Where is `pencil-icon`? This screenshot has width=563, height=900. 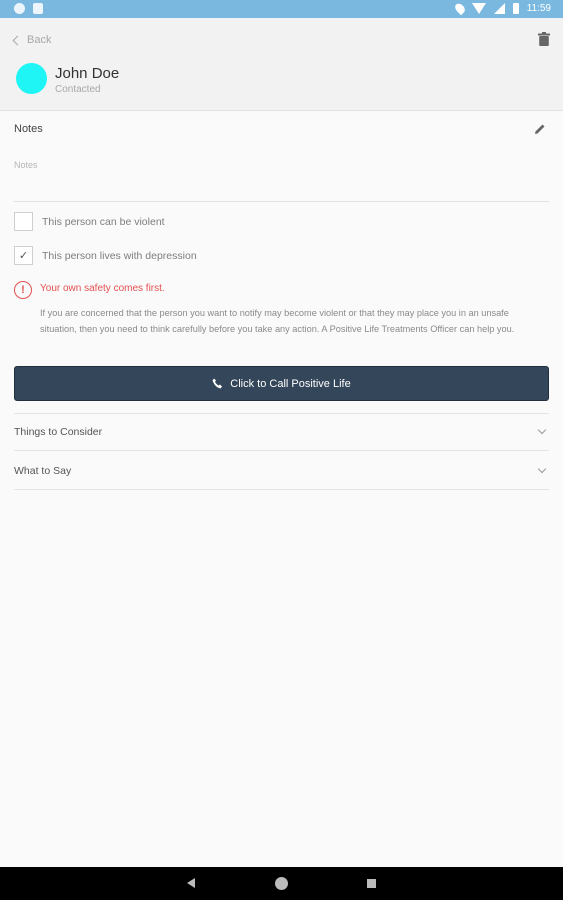
pencil-icon is located at coordinates (540, 129).